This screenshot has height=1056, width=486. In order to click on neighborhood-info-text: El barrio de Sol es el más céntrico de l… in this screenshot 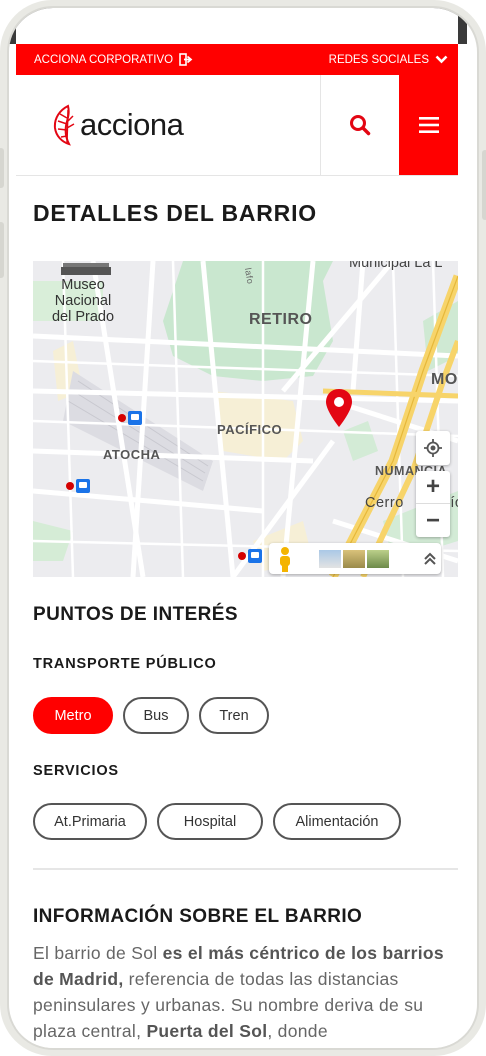, I will do `click(245, 992)`.